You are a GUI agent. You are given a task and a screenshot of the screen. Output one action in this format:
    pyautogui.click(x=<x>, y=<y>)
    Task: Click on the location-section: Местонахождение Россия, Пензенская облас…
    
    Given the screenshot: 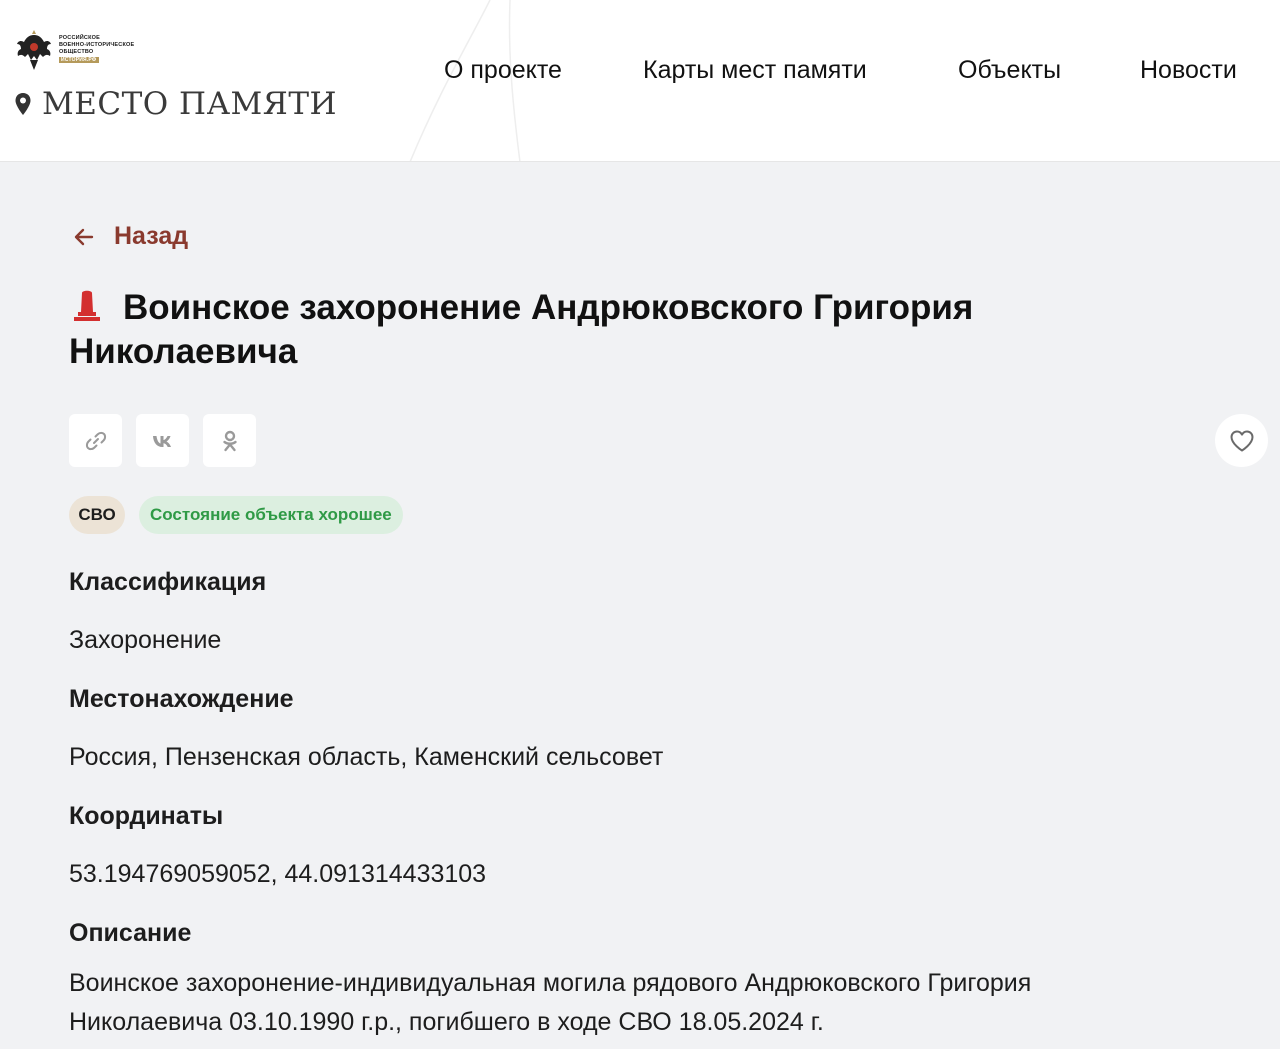 What is the action you would take?
    pyautogui.click(x=629, y=731)
    